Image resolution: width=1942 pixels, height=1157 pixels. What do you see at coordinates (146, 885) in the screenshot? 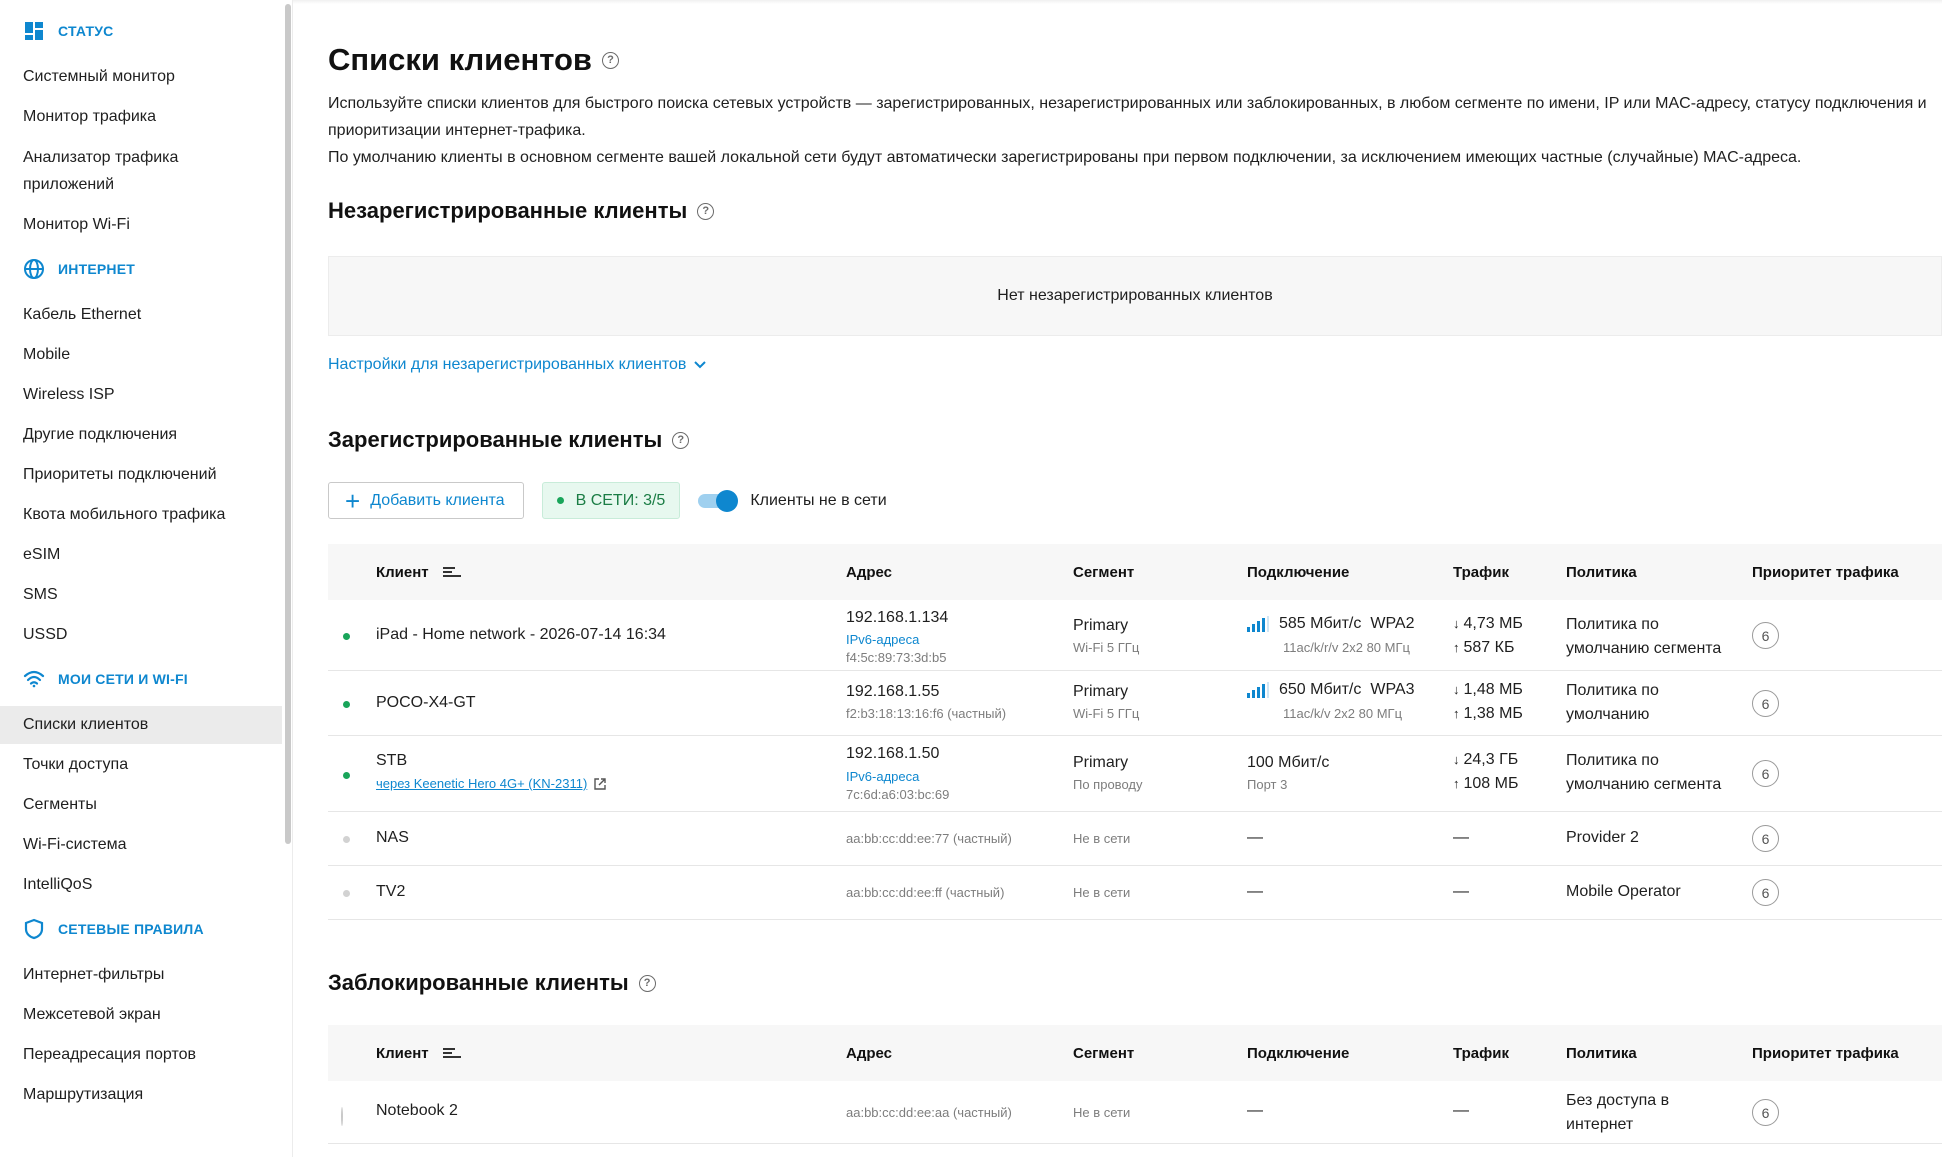
I see `sidebar-item-intelliqos: IntelliQoS` at bounding box center [146, 885].